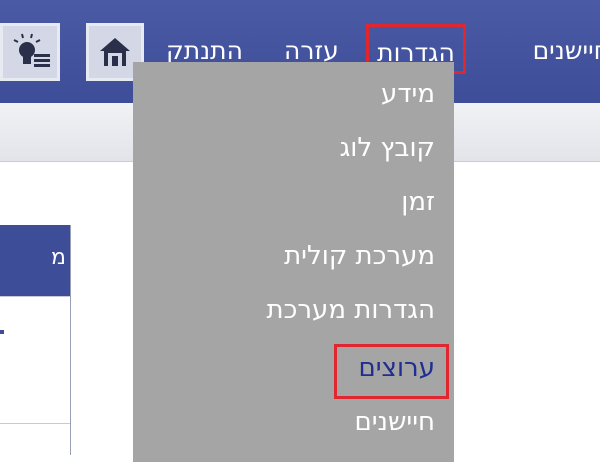  Describe the element at coordinates (387, 148) in the screenshot. I see `menu-item-log-file: קובץ לוג` at that location.